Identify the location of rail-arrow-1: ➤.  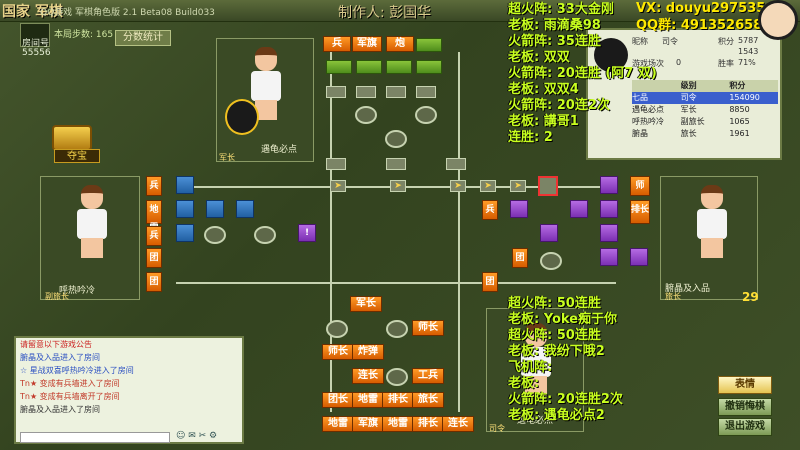
(338, 186).